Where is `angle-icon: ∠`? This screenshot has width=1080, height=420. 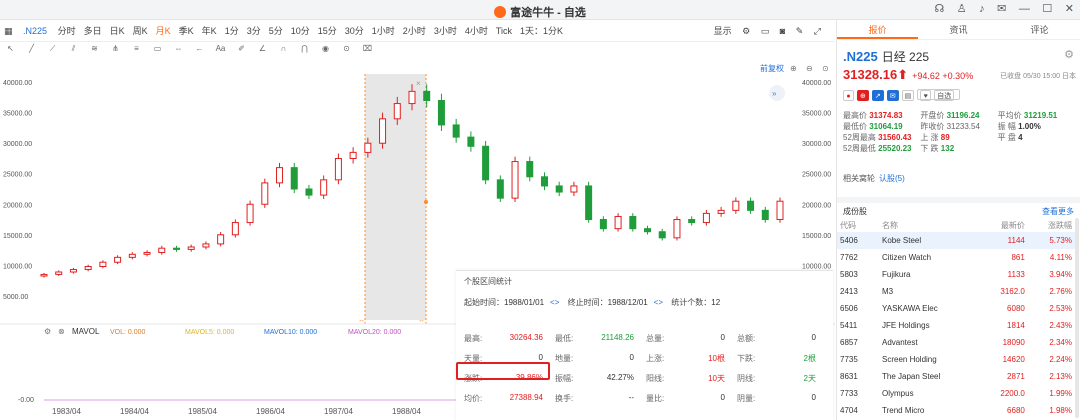 angle-icon: ∠ is located at coordinates (262, 49).